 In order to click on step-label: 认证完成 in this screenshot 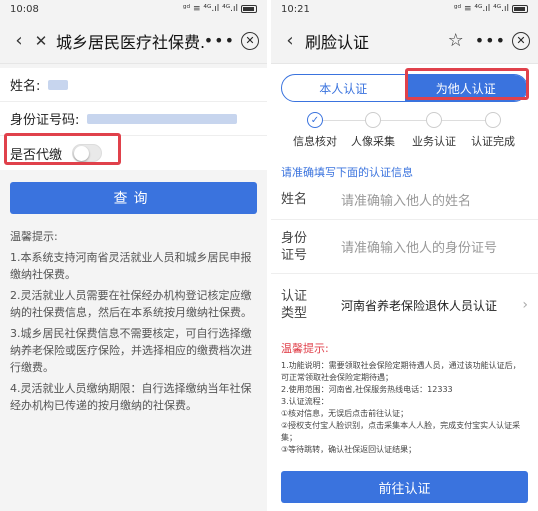, I will do `click(493, 141)`.